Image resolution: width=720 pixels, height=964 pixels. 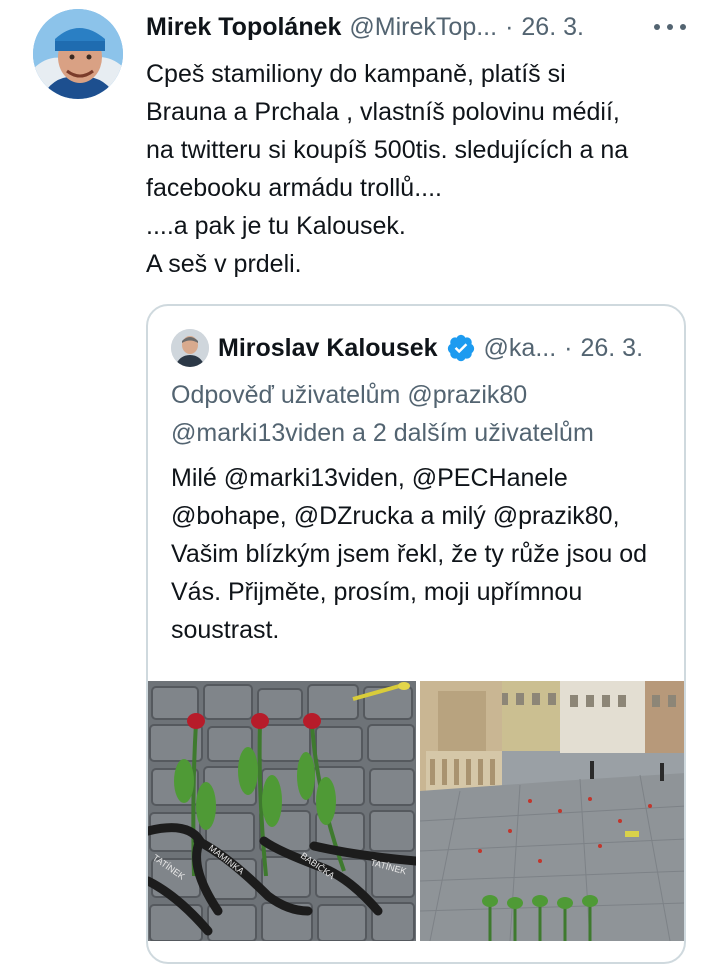 I want to click on tweet-header: Mirek Topolánek @MirekTop... · 26. 3., so click(x=418, y=27).